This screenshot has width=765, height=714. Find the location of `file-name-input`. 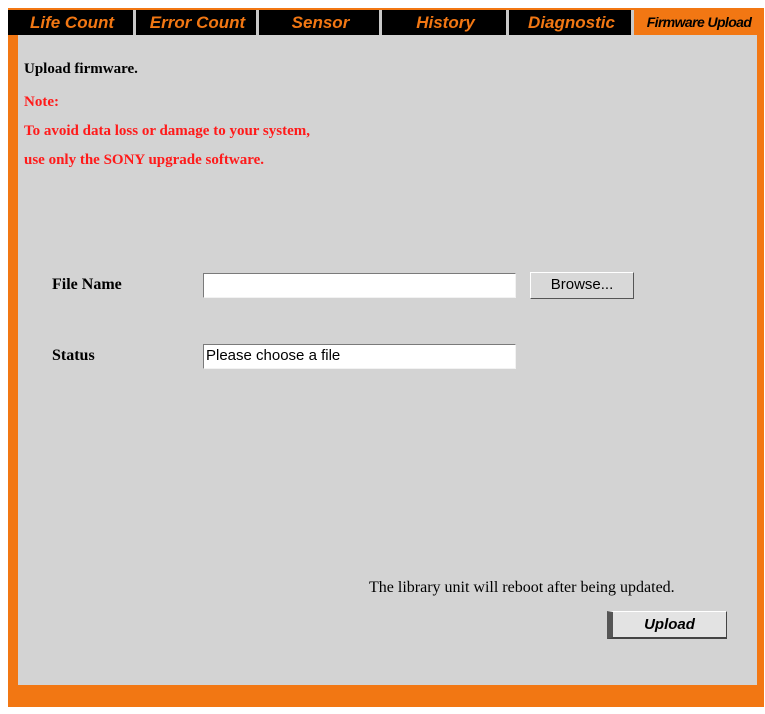

file-name-input is located at coordinates (359, 285).